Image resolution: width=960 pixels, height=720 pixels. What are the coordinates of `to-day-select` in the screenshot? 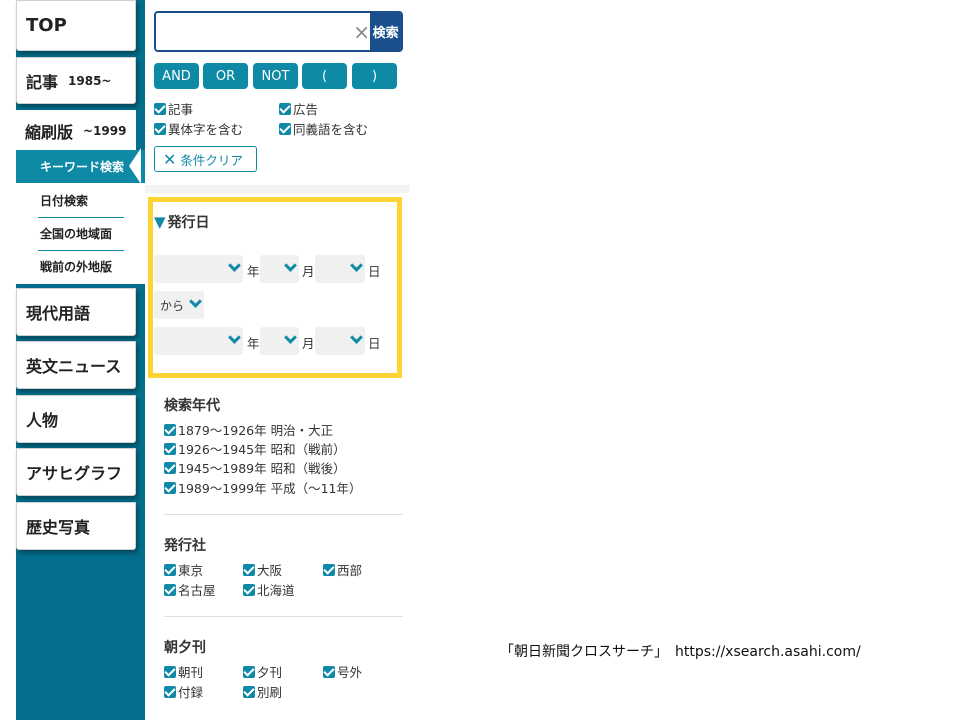 It's located at (340, 341).